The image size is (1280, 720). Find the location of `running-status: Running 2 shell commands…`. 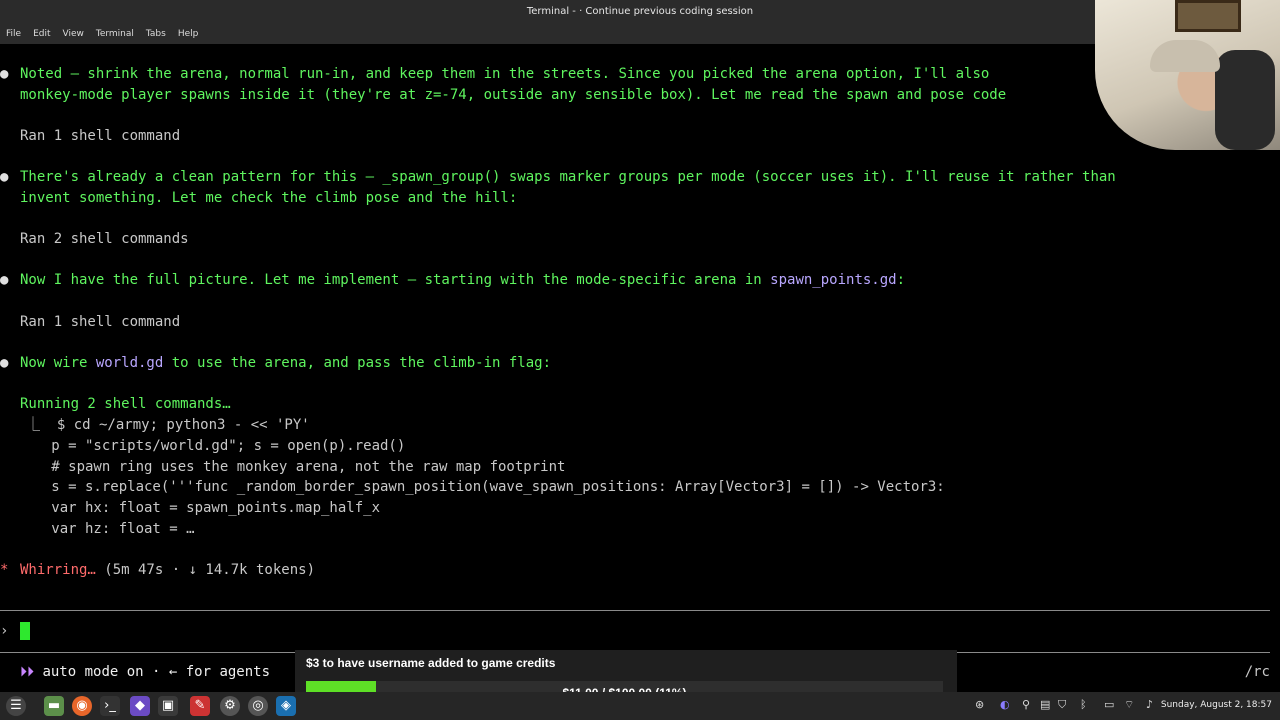

running-status: Running 2 shell commands… is located at coordinates (125, 404).